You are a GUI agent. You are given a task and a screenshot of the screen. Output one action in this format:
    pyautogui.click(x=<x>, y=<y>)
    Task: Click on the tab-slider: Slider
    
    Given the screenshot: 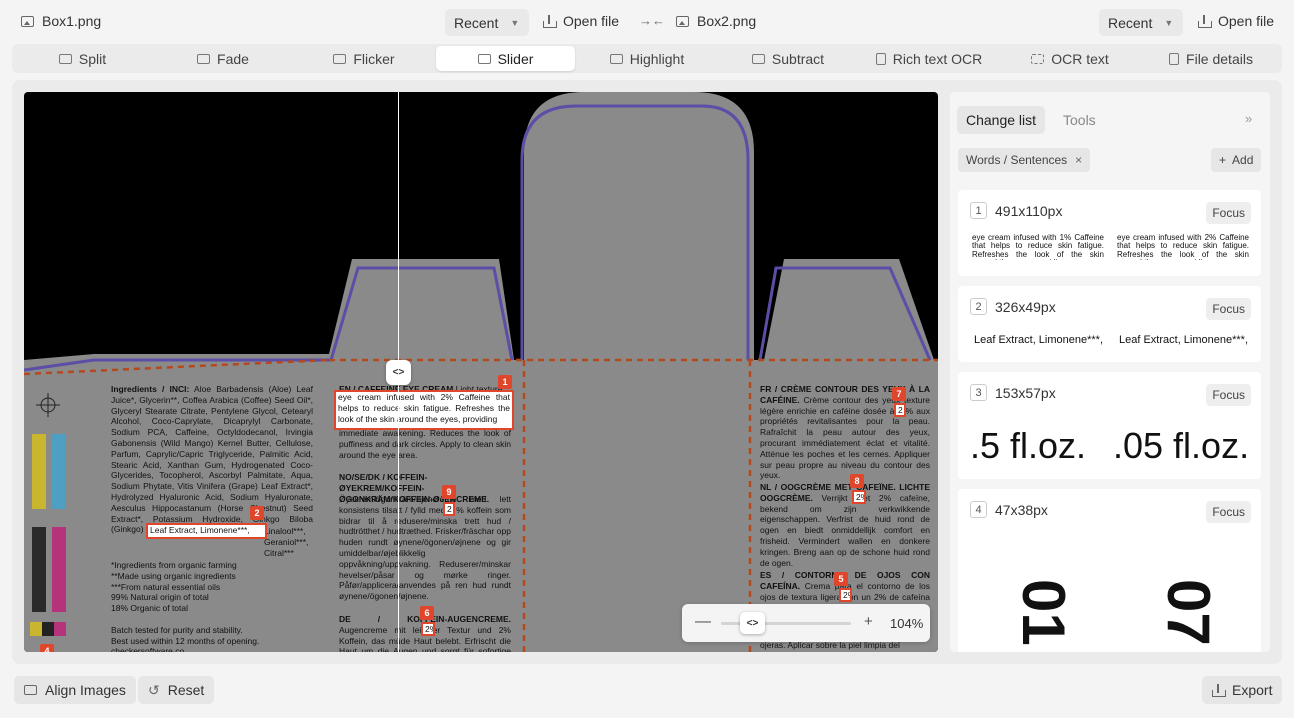 What is the action you would take?
    pyautogui.click(x=505, y=58)
    